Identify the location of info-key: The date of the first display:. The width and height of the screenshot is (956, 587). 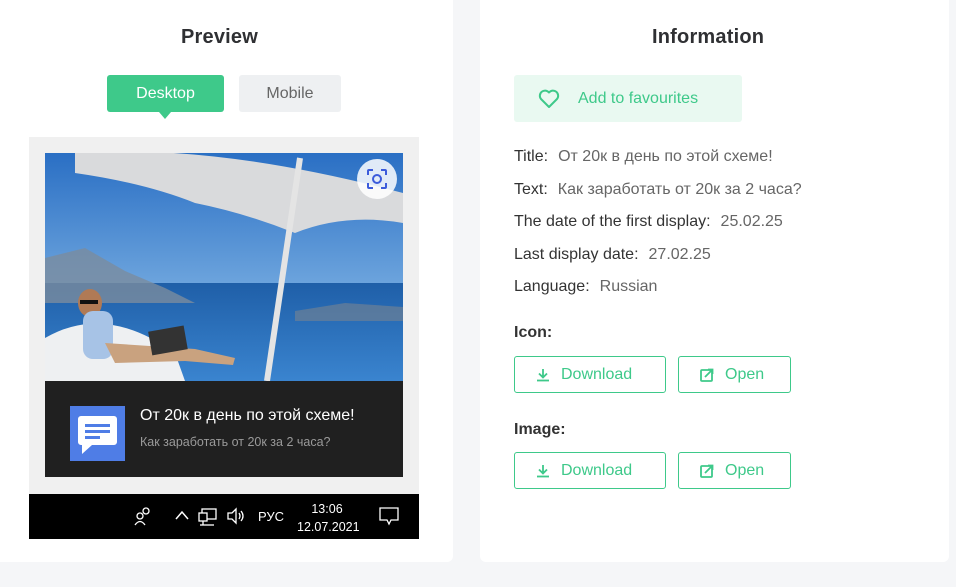
(612, 221).